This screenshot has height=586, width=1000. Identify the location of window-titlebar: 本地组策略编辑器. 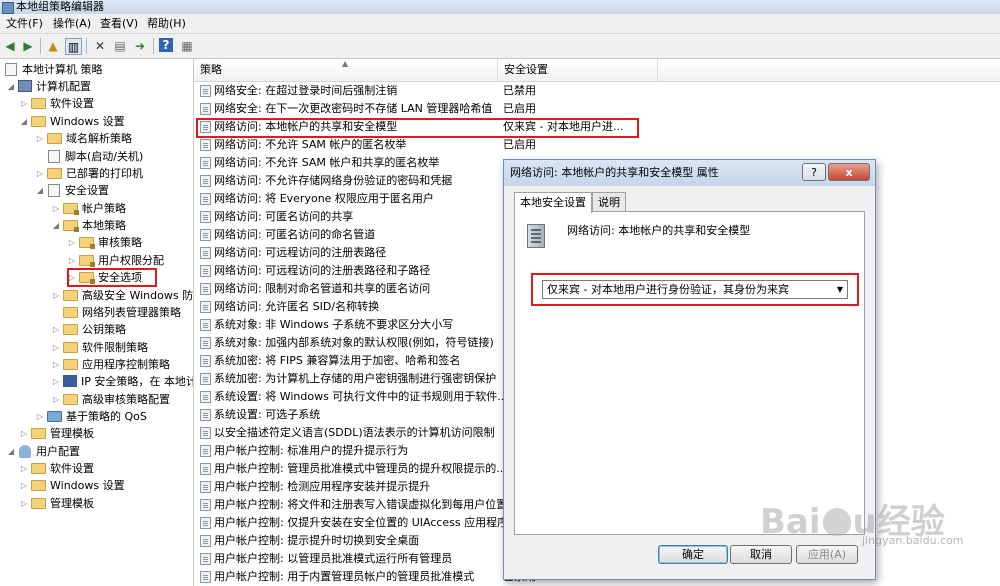
(500, 7).